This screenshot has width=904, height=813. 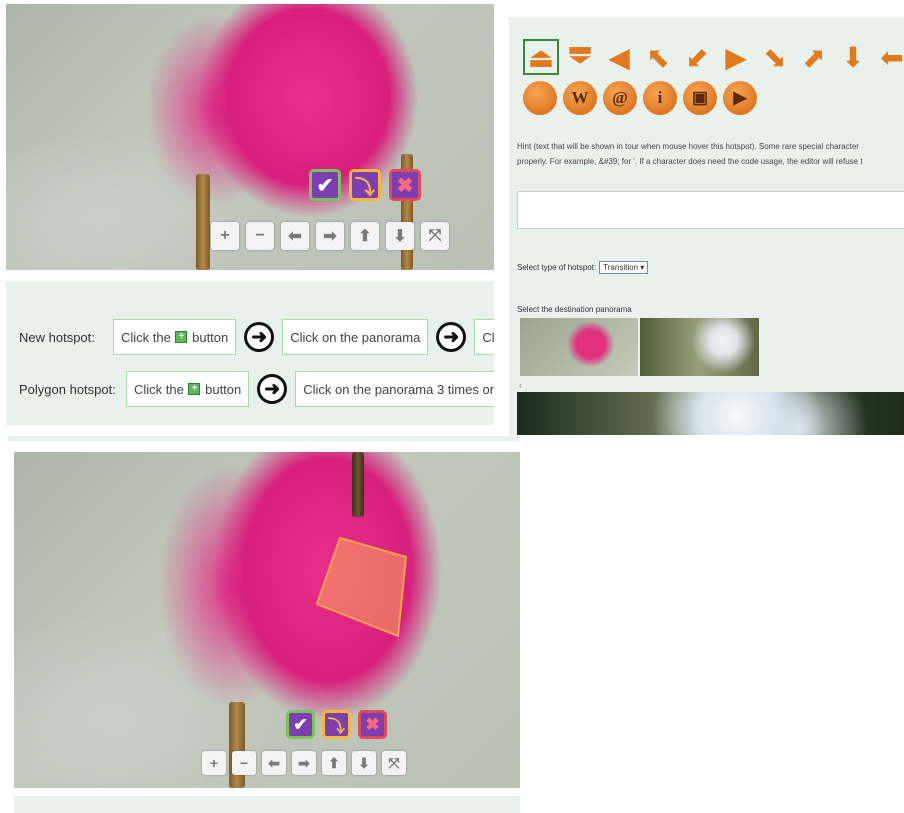 What do you see at coordinates (710, 210) in the screenshot?
I see `hint-input` at bounding box center [710, 210].